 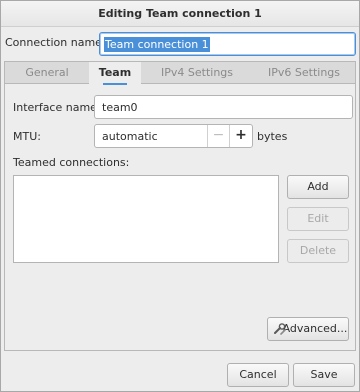 I want to click on tab-general: General, so click(x=47, y=73).